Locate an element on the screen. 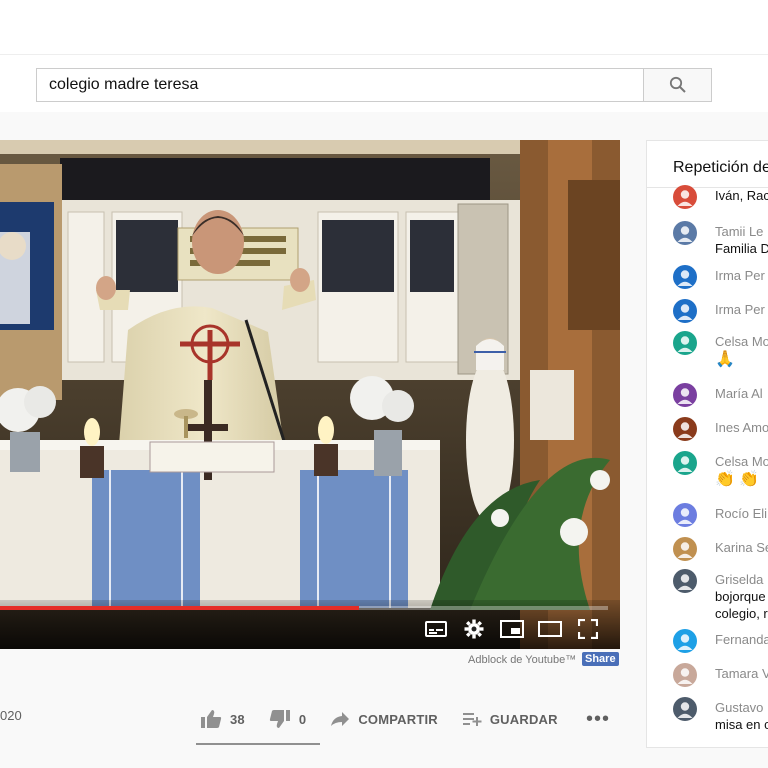  settings-button is located at coordinates (474, 629).